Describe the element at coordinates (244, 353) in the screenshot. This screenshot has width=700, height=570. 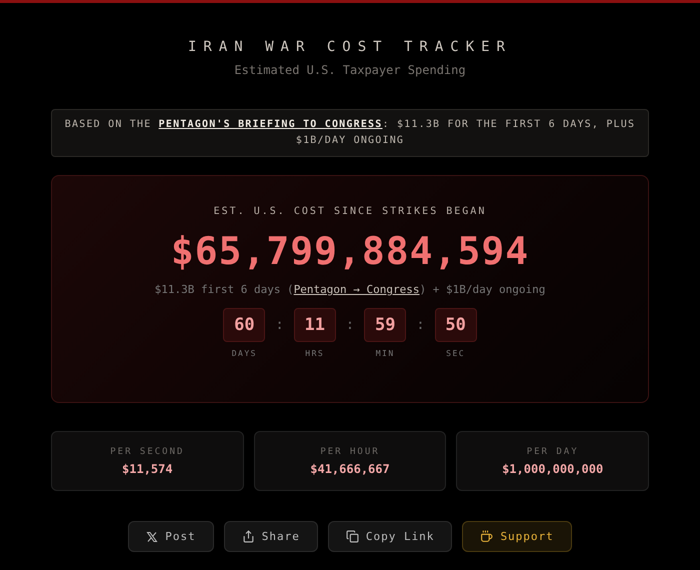
I see `time-unit-label: DAYS` at that location.